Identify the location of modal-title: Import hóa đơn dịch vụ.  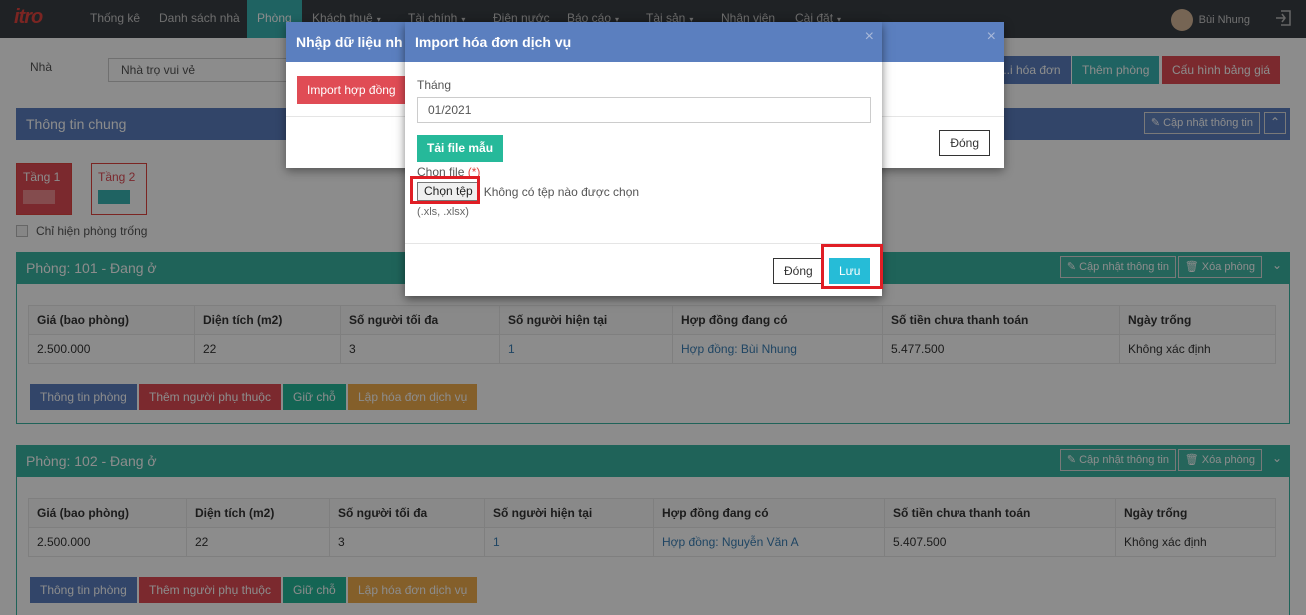
(643, 42).